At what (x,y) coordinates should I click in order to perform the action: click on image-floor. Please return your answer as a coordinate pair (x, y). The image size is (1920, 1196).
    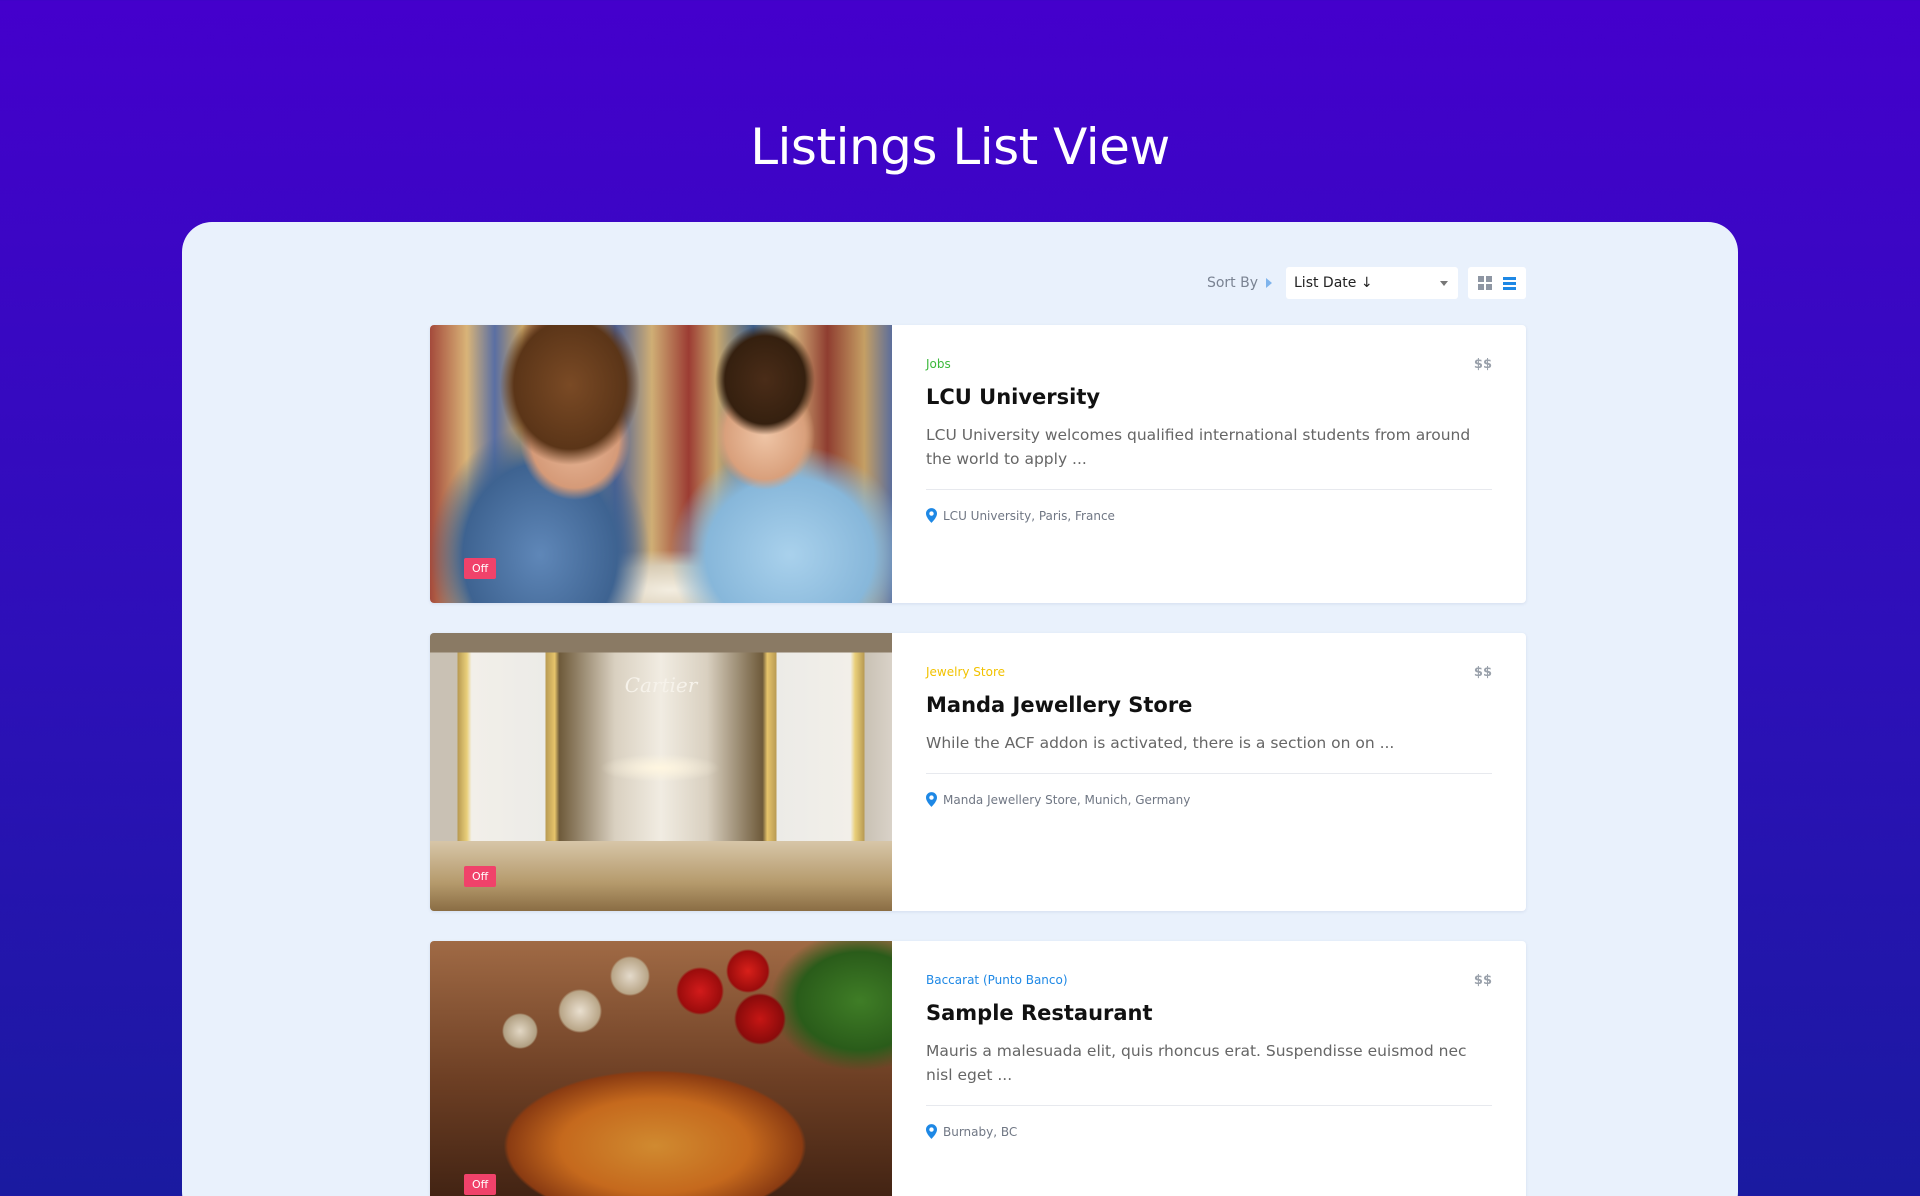
    Looking at the image, I should click on (661, 876).